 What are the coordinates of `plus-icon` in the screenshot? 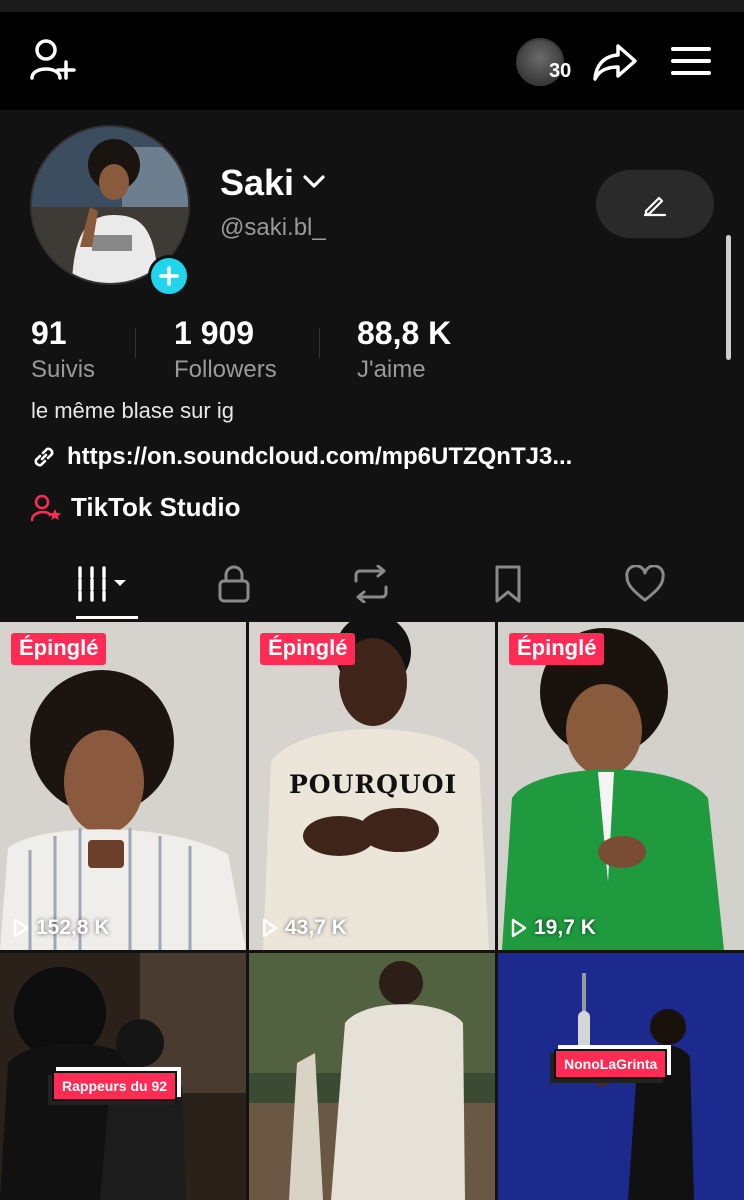 It's located at (169, 276).